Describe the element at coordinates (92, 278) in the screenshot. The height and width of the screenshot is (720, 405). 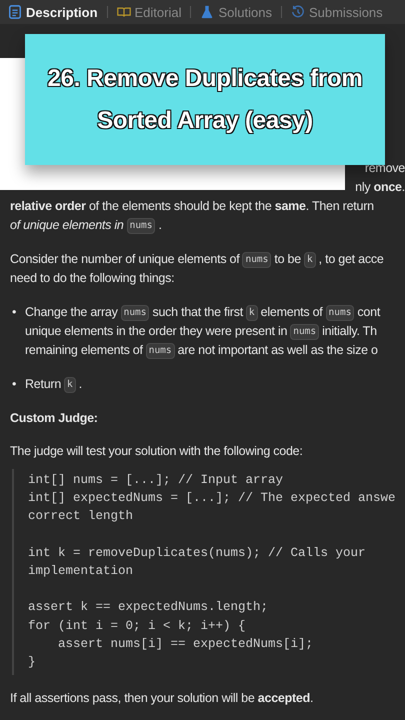
I see `description-line: need to do the following things:` at that location.